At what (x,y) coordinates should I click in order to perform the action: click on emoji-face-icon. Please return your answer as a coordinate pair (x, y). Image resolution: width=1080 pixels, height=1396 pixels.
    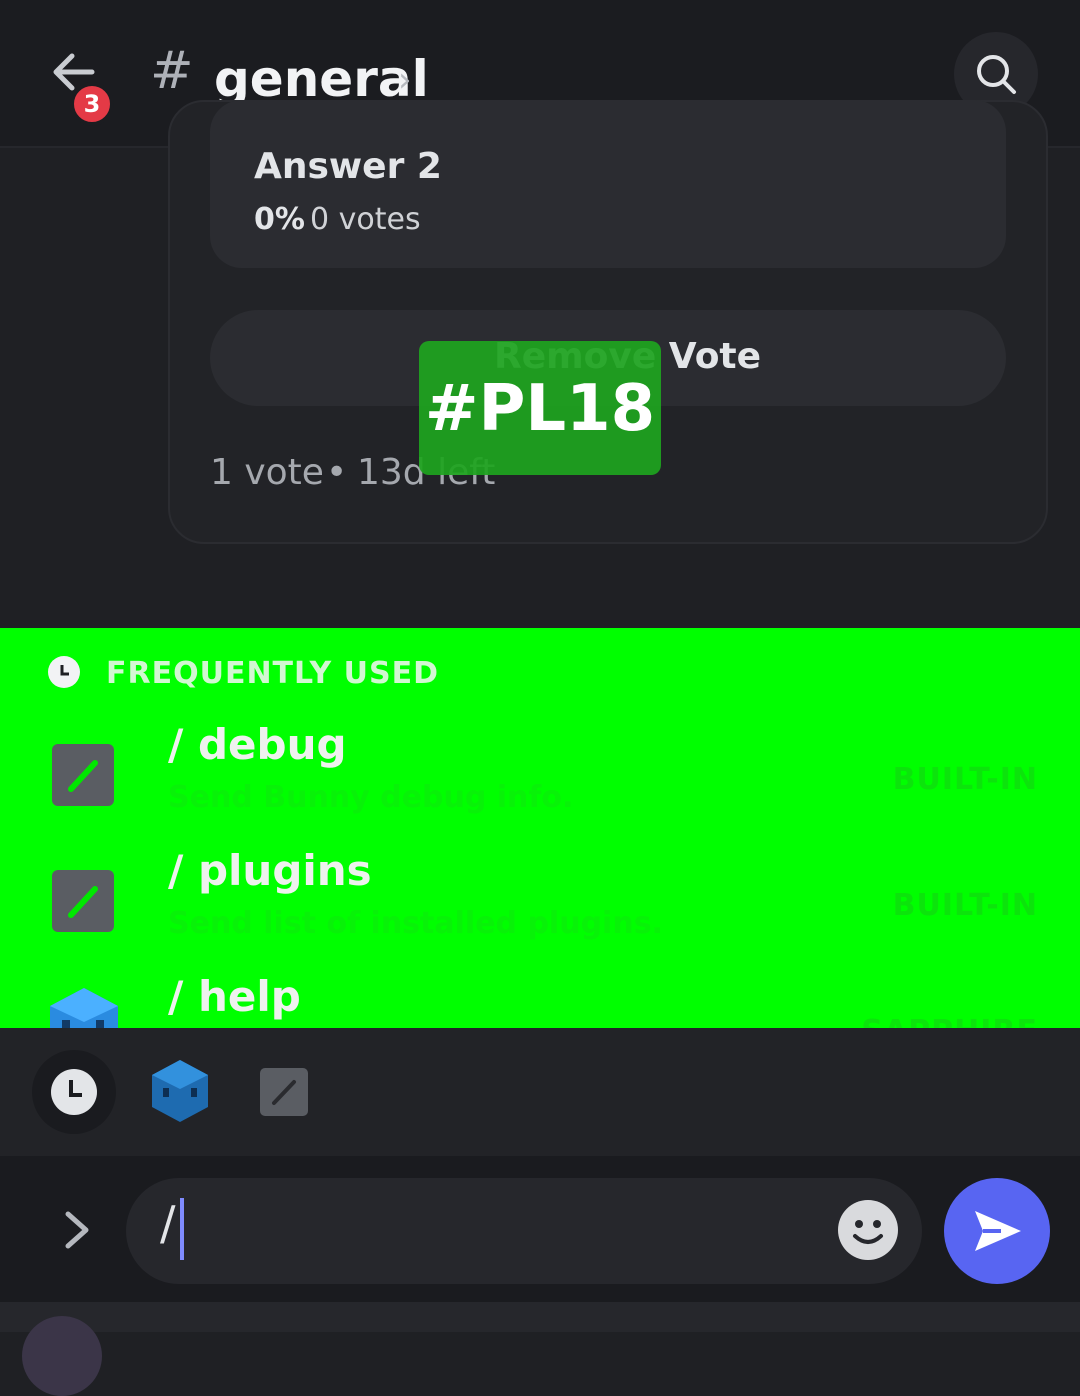
    Looking at the image, I should click on (868, 1232).